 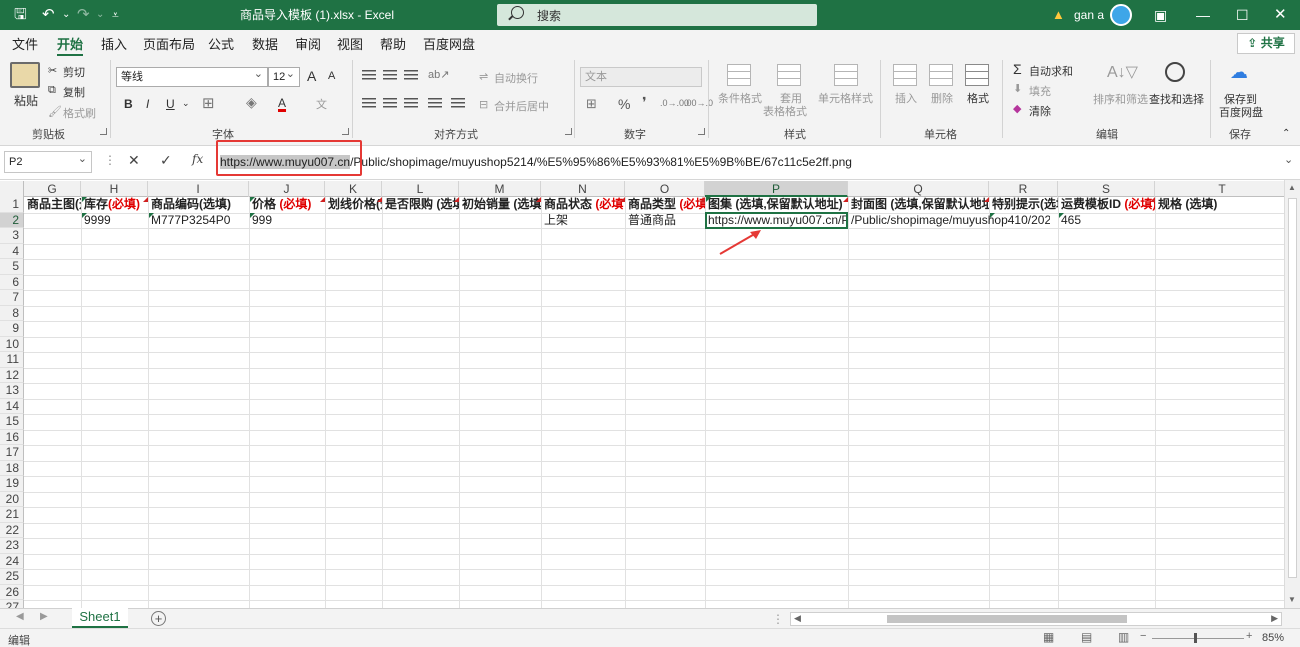 What do you see at coordinates (1048, 637) in the screenshot?
I see `normal-view-icon: ▦` at bounding box center [1048, 637].